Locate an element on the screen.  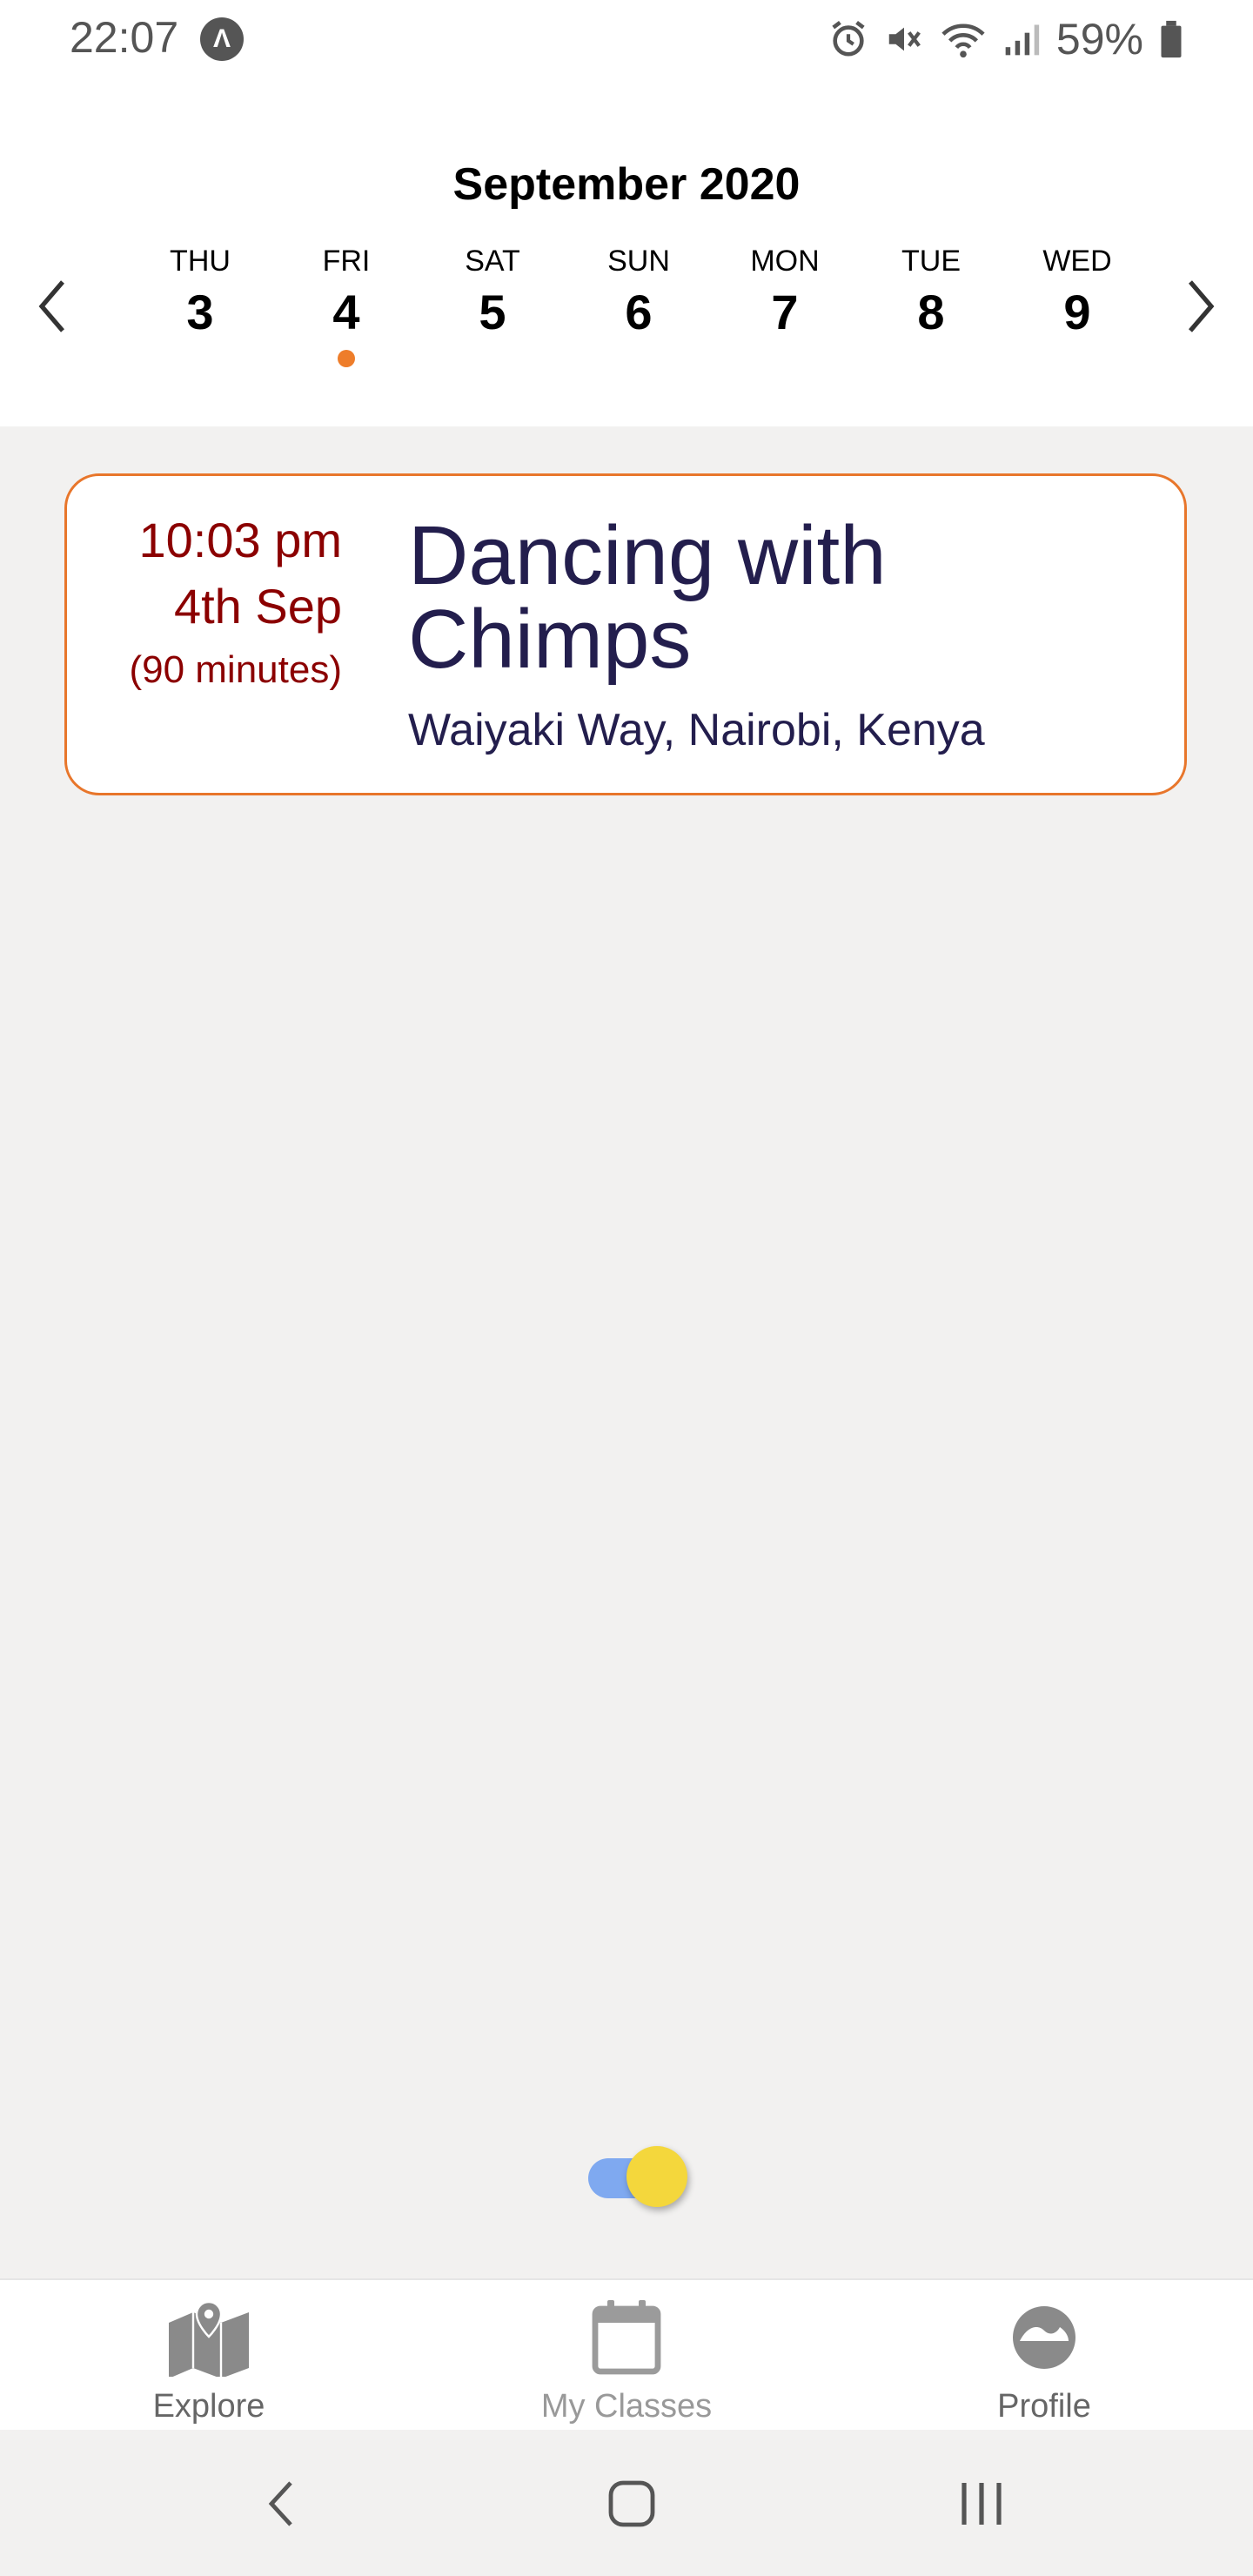
day-number: 8 is located at coordinates (931, 312).